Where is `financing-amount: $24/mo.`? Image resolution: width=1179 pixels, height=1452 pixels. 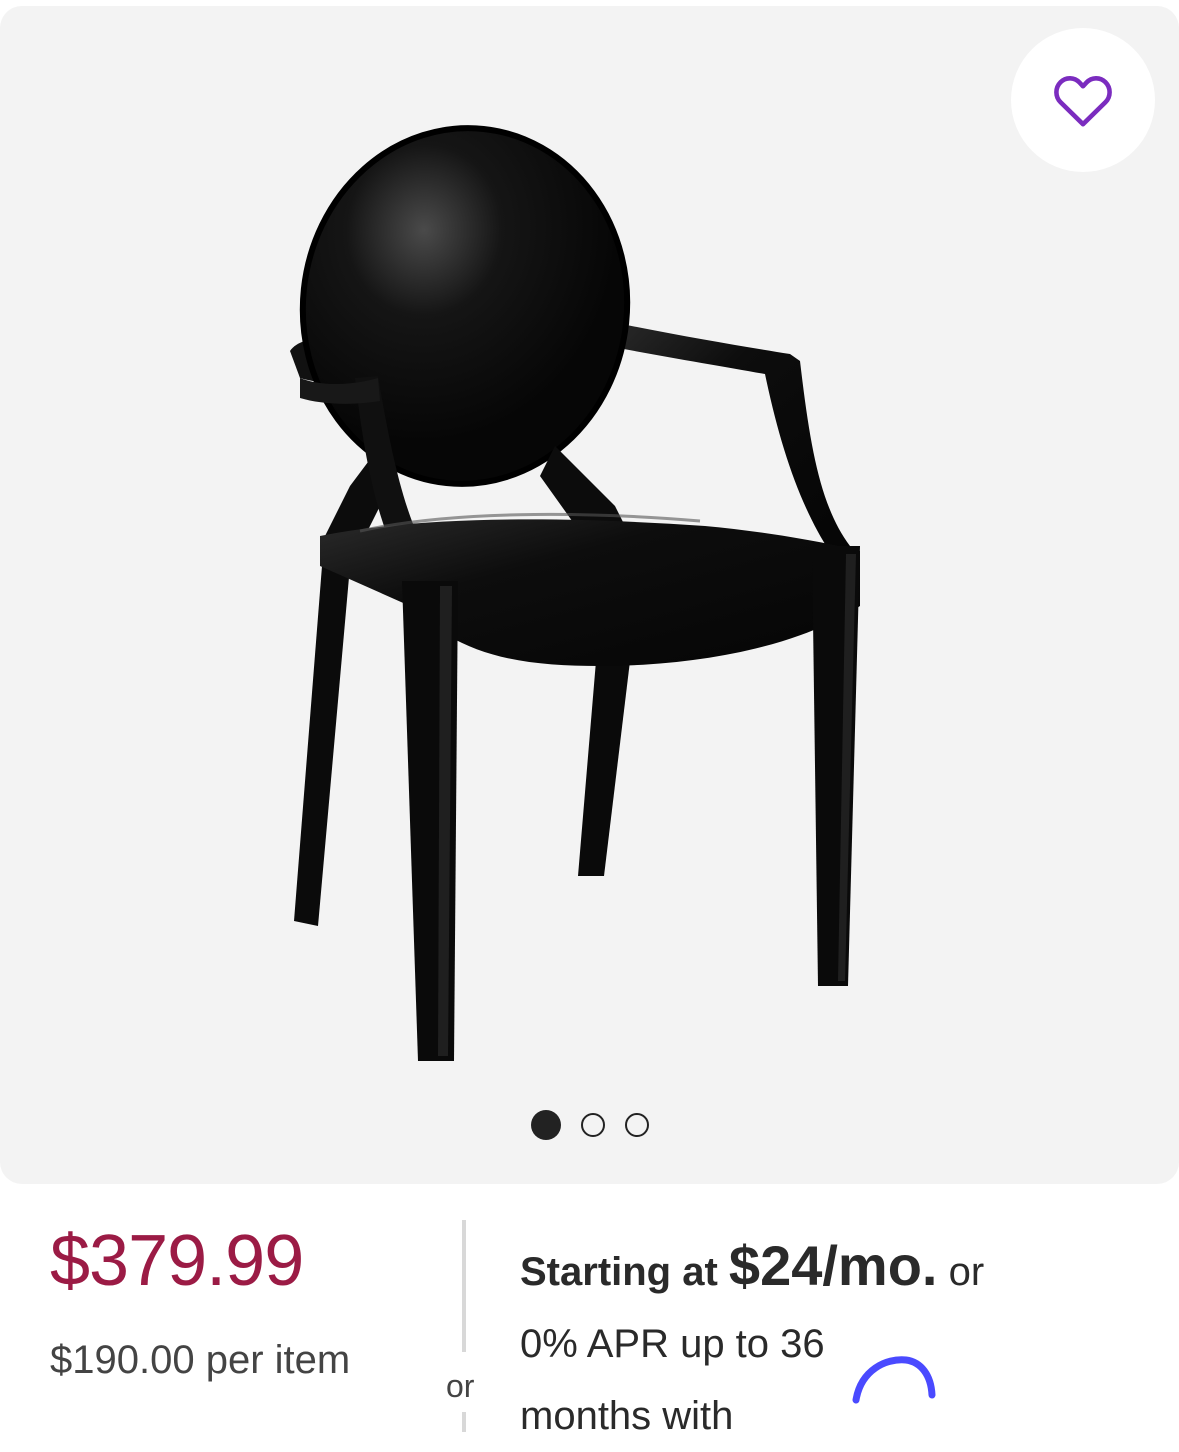
financing-amount: $24/mo. is located at coordinates (833, 1265).